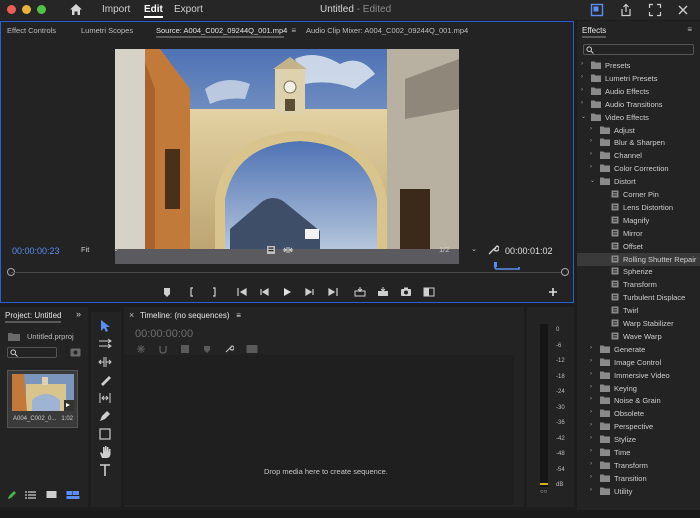 The image size is (700, 518). What do you see at coordinates (293, 30) in the screenshot?
I see `panel-menu-icon: ≡` at bounding box center [293, 30].